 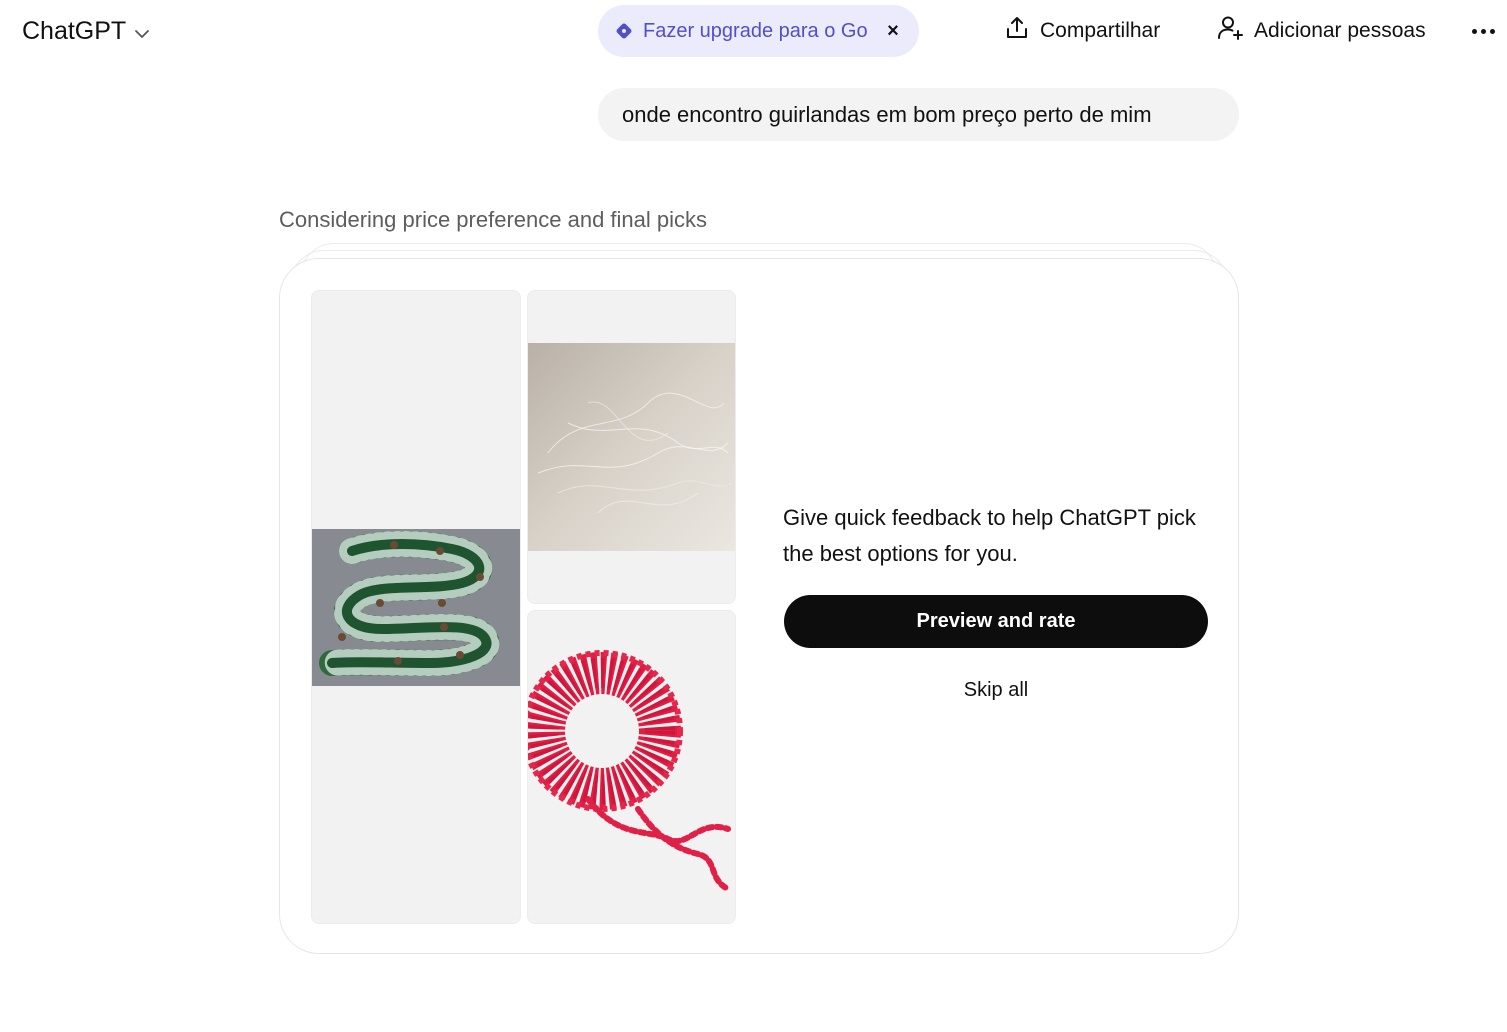 What do you see at coordinates (1230, 31) in the screenshot?
I see `add-person-icon` at bounding box center [1230, 31].